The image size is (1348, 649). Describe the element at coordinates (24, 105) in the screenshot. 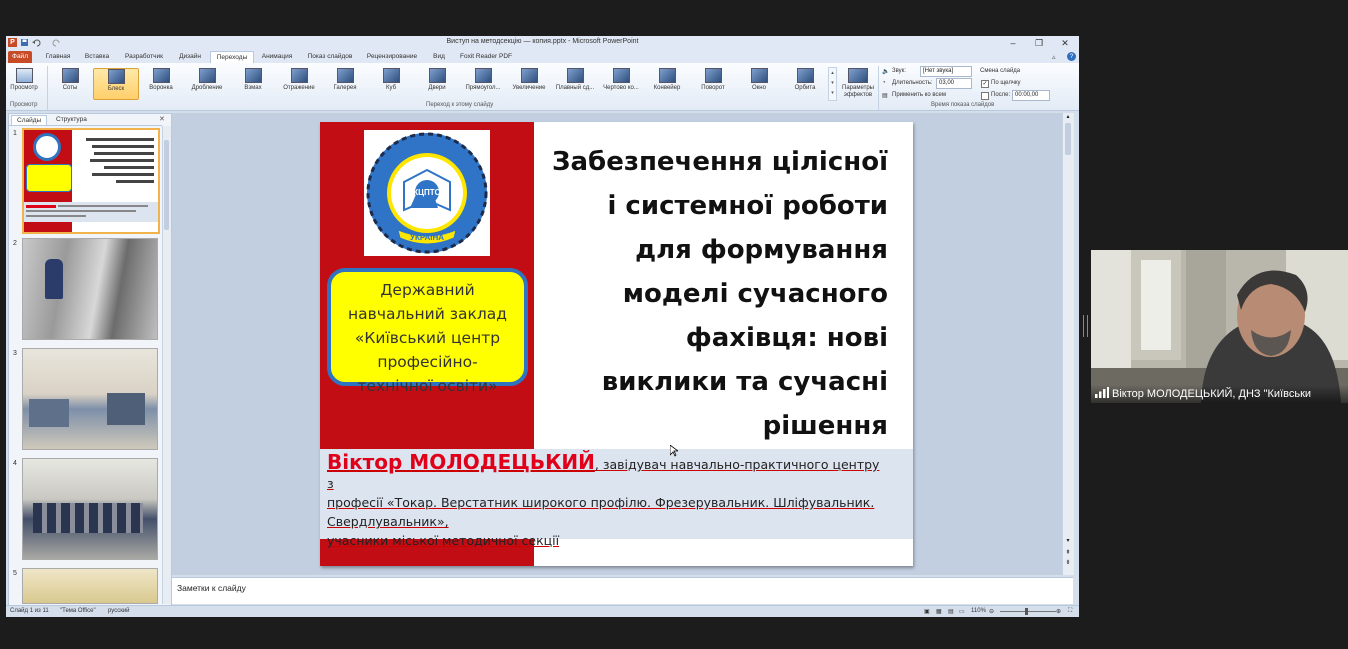

I see `group-preview-label: Просмотр` at that location.